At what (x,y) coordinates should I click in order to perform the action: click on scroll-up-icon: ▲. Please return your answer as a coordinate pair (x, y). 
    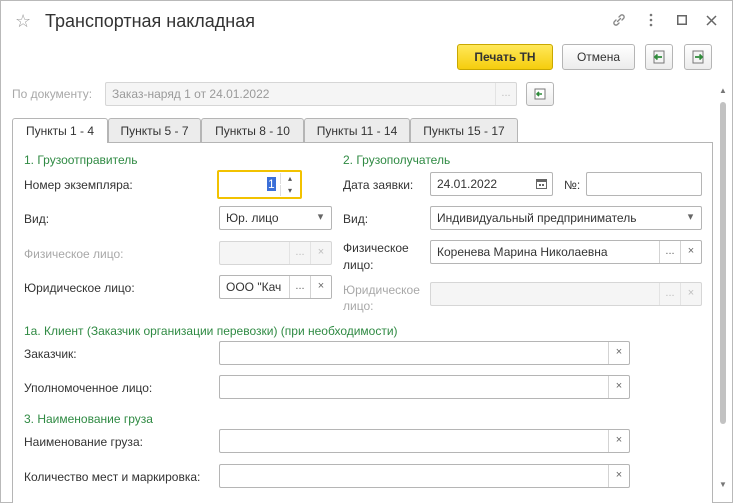
    Looking at the image, I should click on (723, 90).